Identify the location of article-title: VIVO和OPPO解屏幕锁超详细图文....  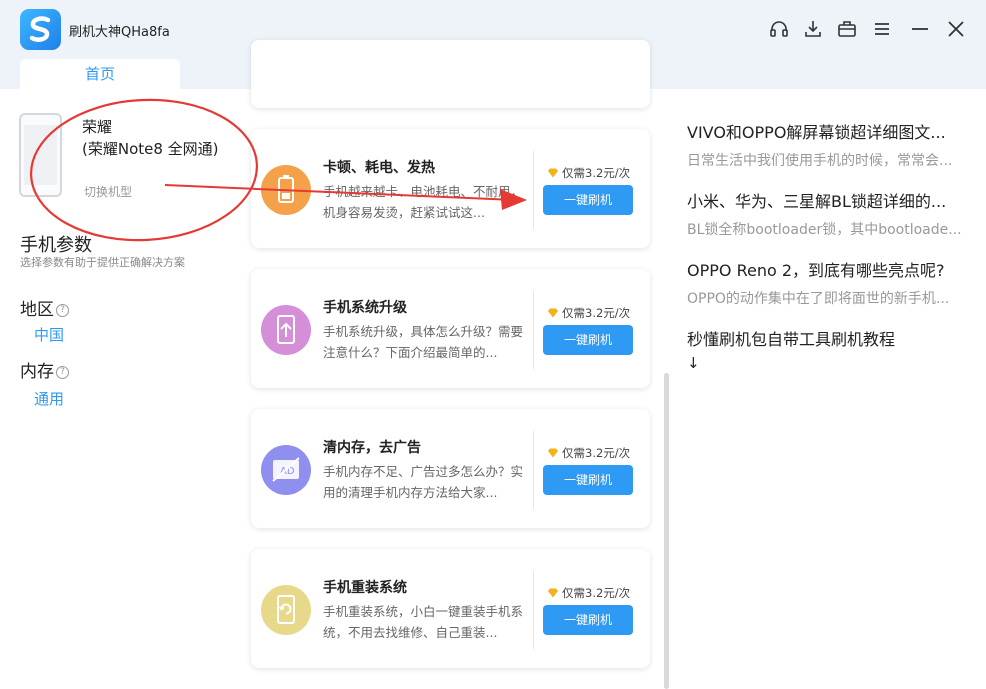
(816, 132).